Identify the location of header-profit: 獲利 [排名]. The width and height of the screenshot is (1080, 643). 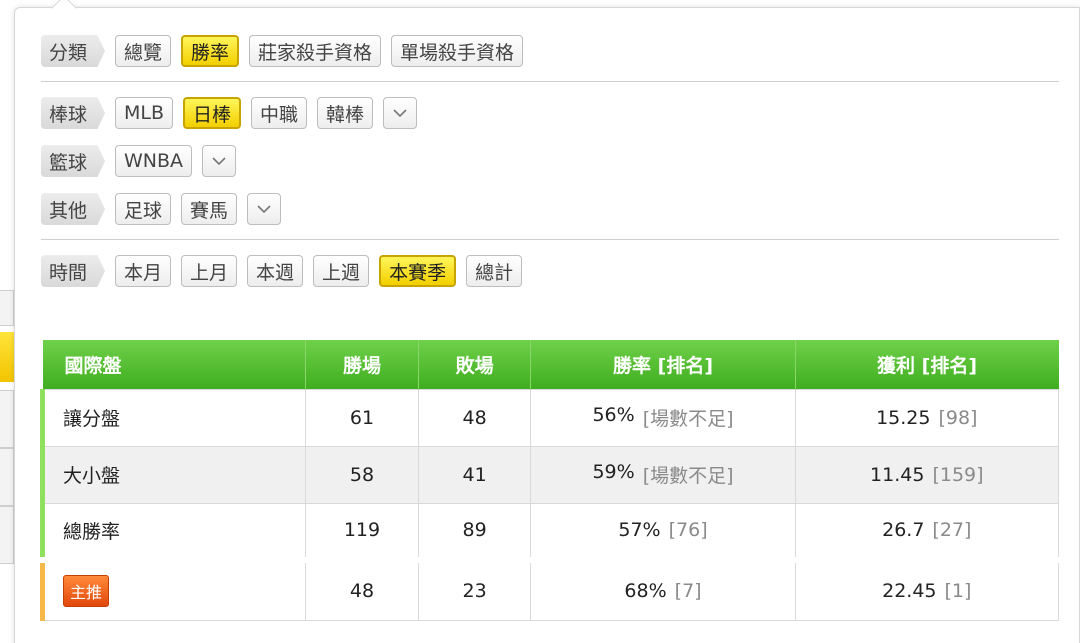
(927, 364).